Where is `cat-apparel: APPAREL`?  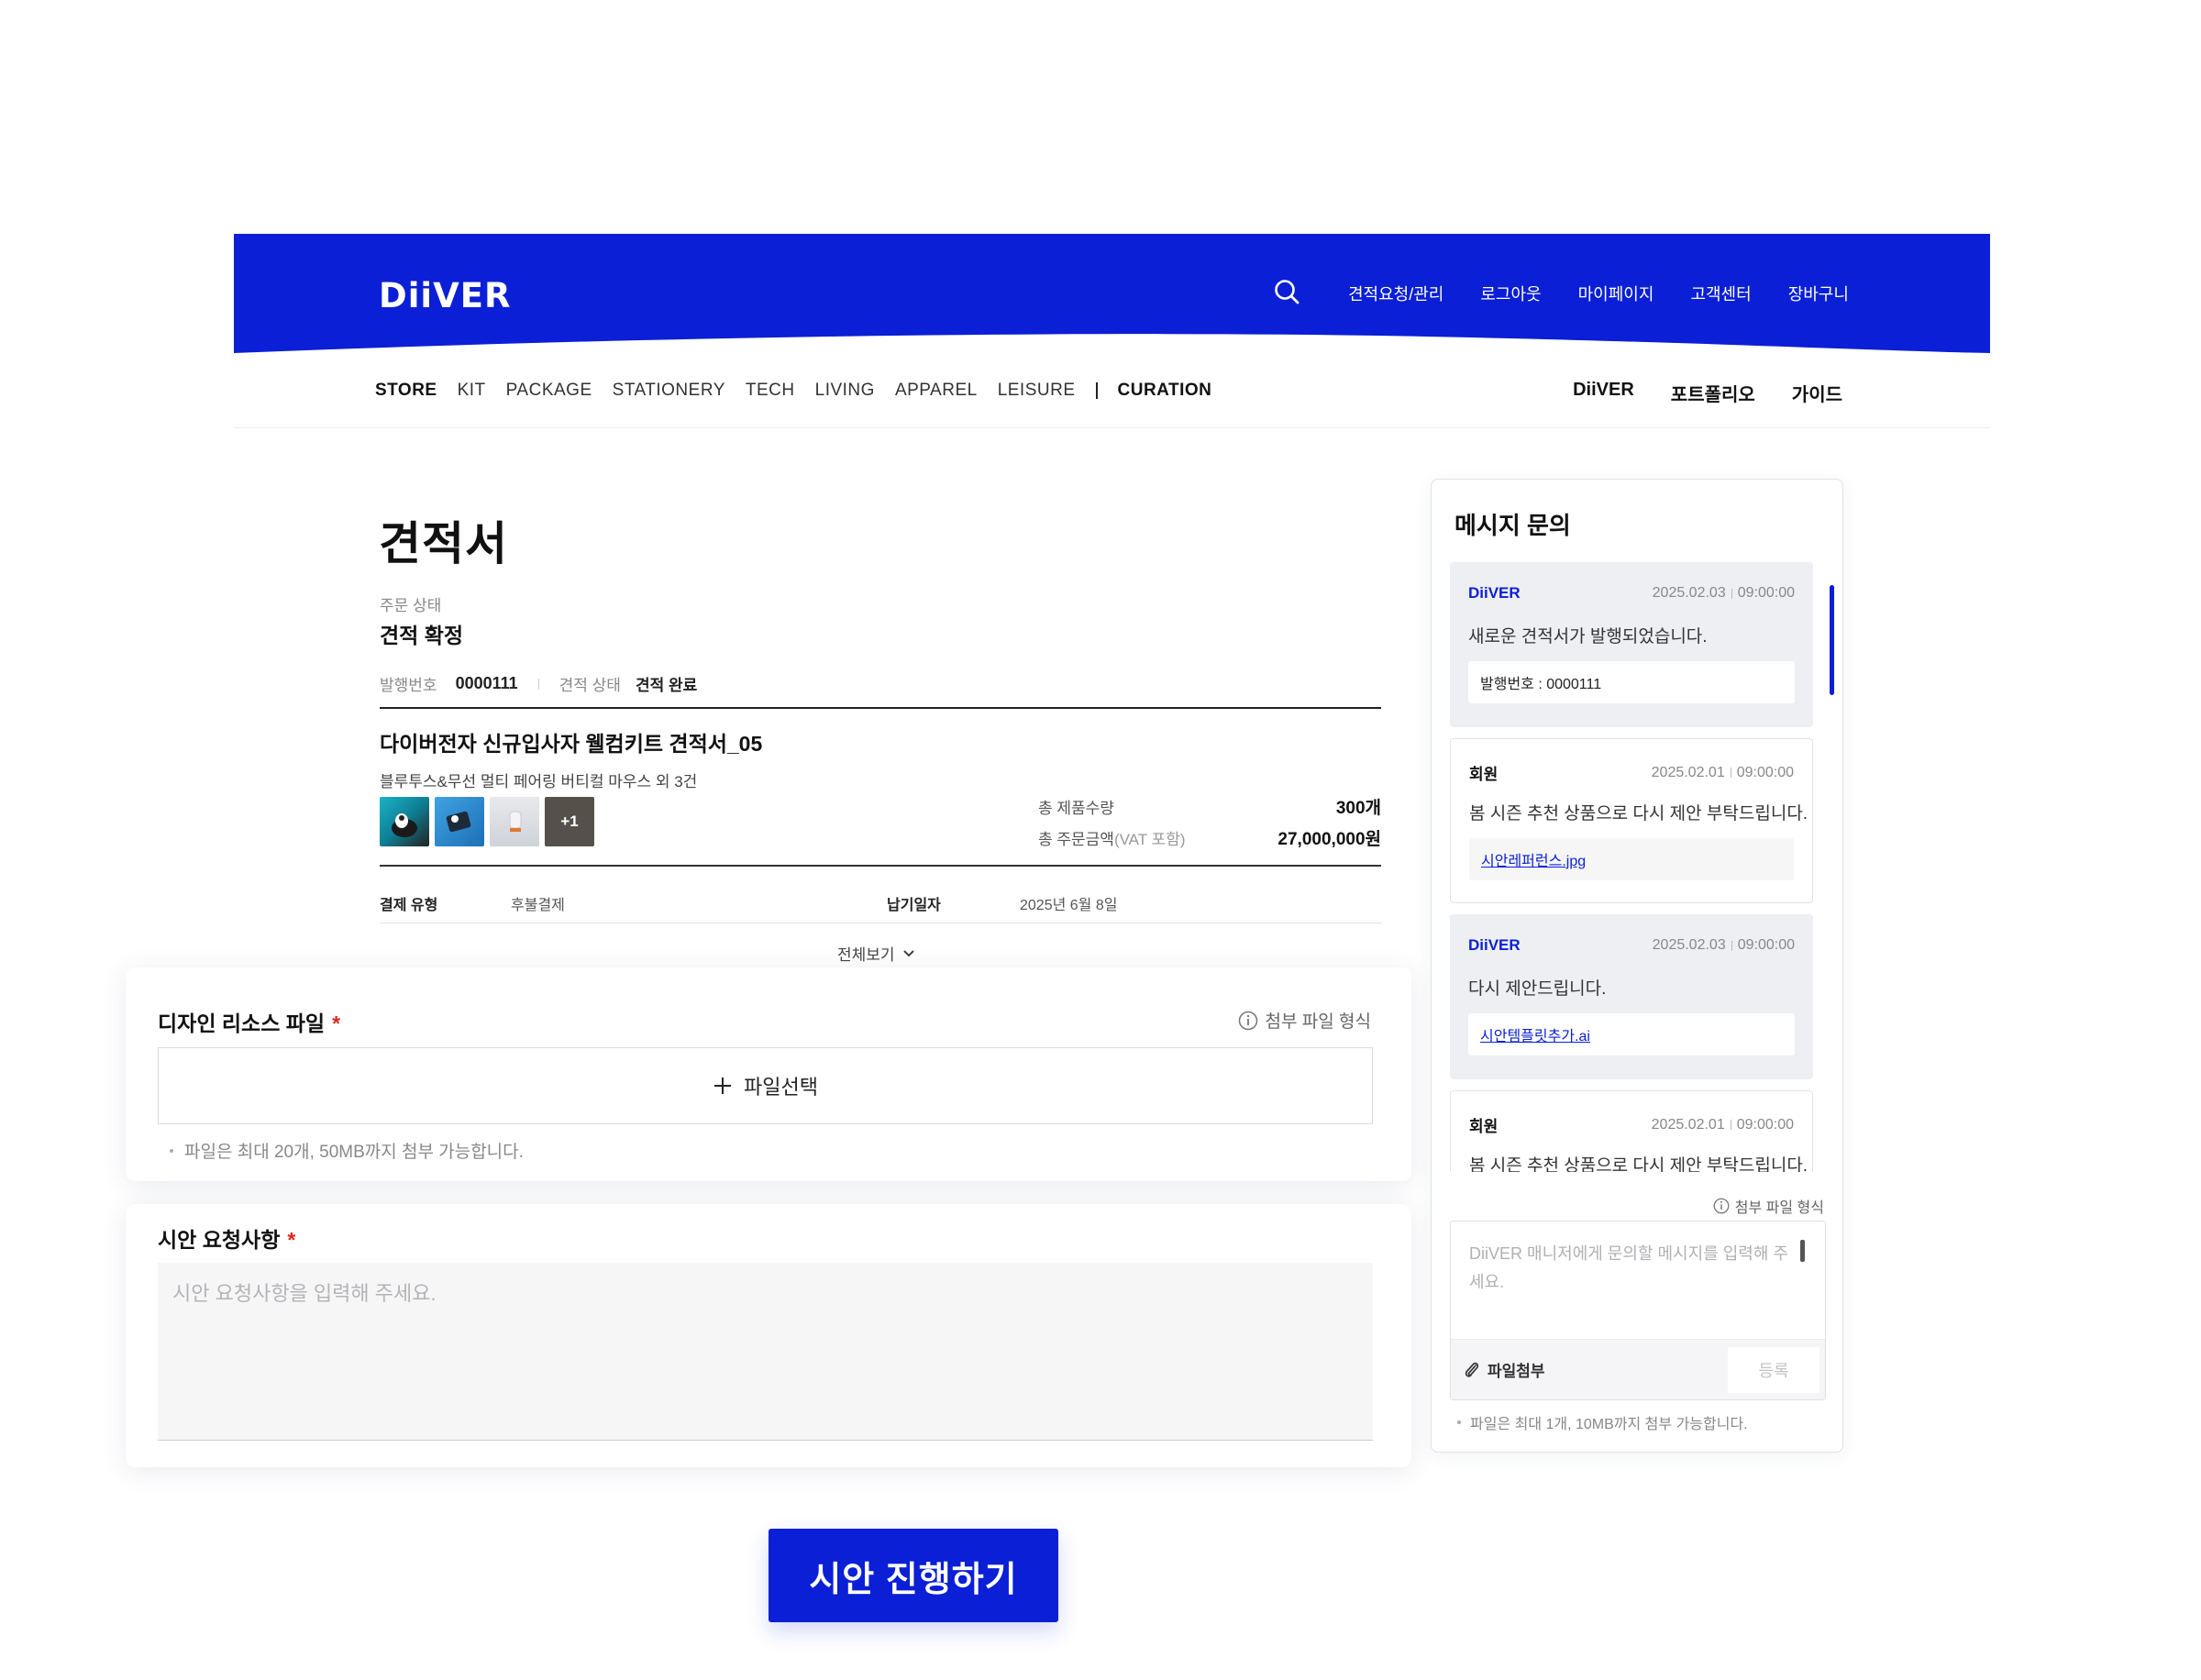 cat-apparel: APPAREL is located at coordinates (937, 391).